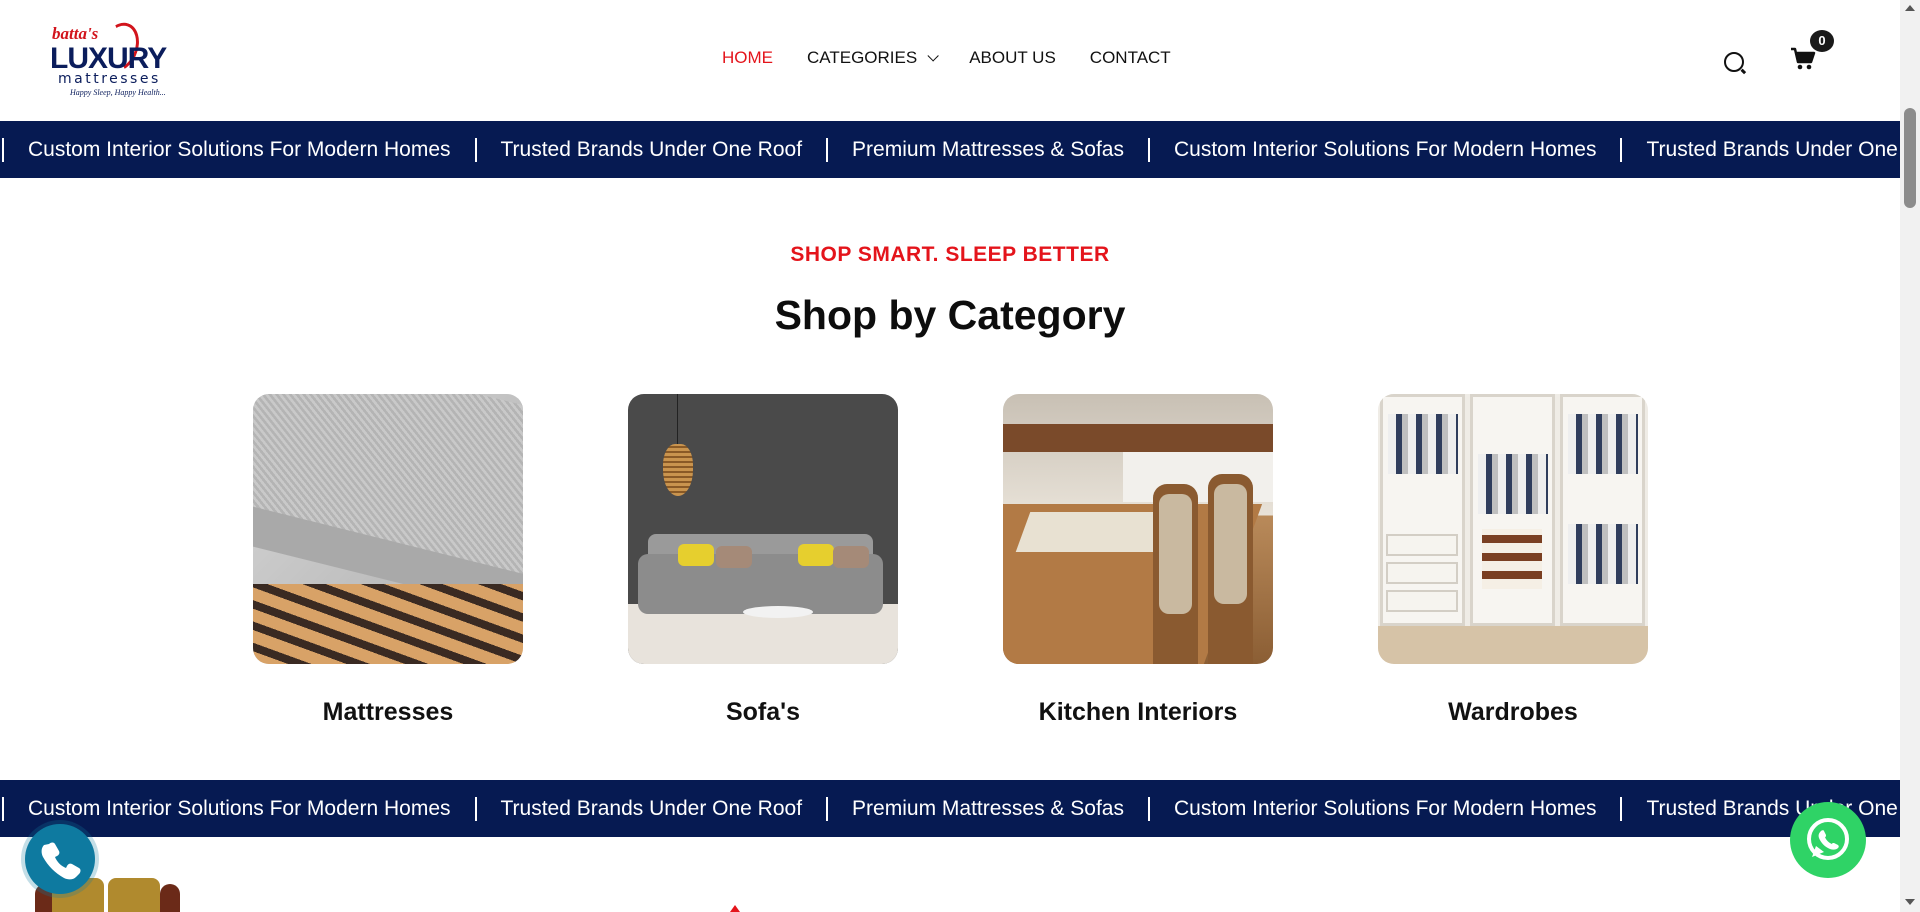 This screenshot has height=912, width=1920. I want to click on cart-icon-graphic, so click(1803, 58).